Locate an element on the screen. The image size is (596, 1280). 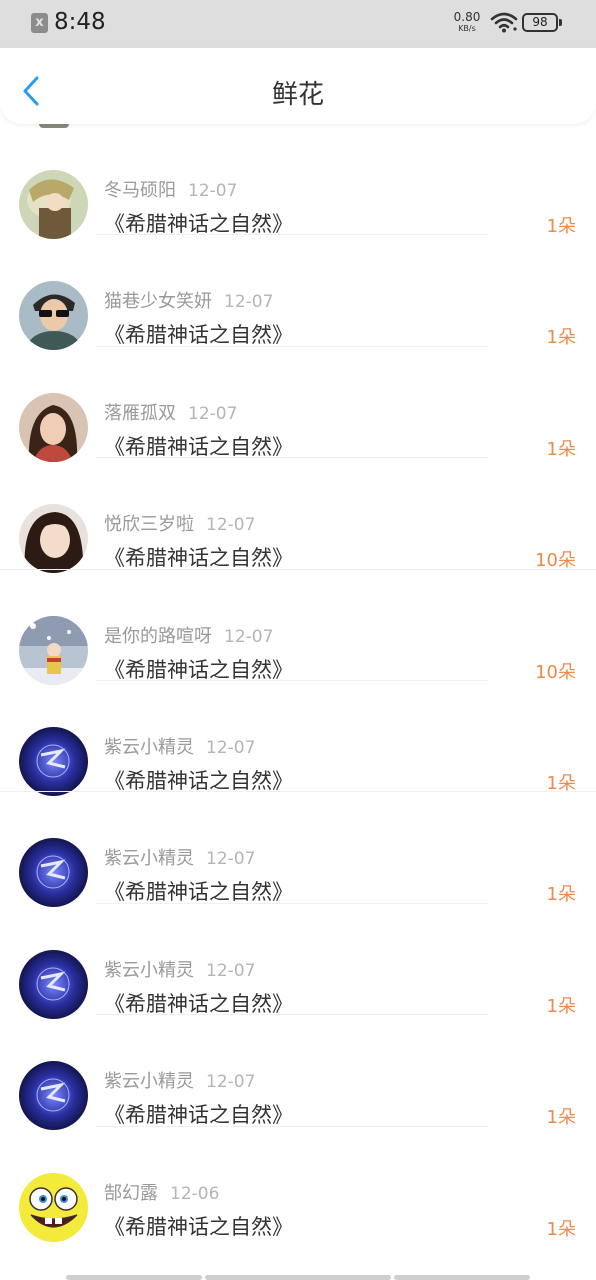
username: 冬马硕阳 12-07 is located at coordinates (170, 189).